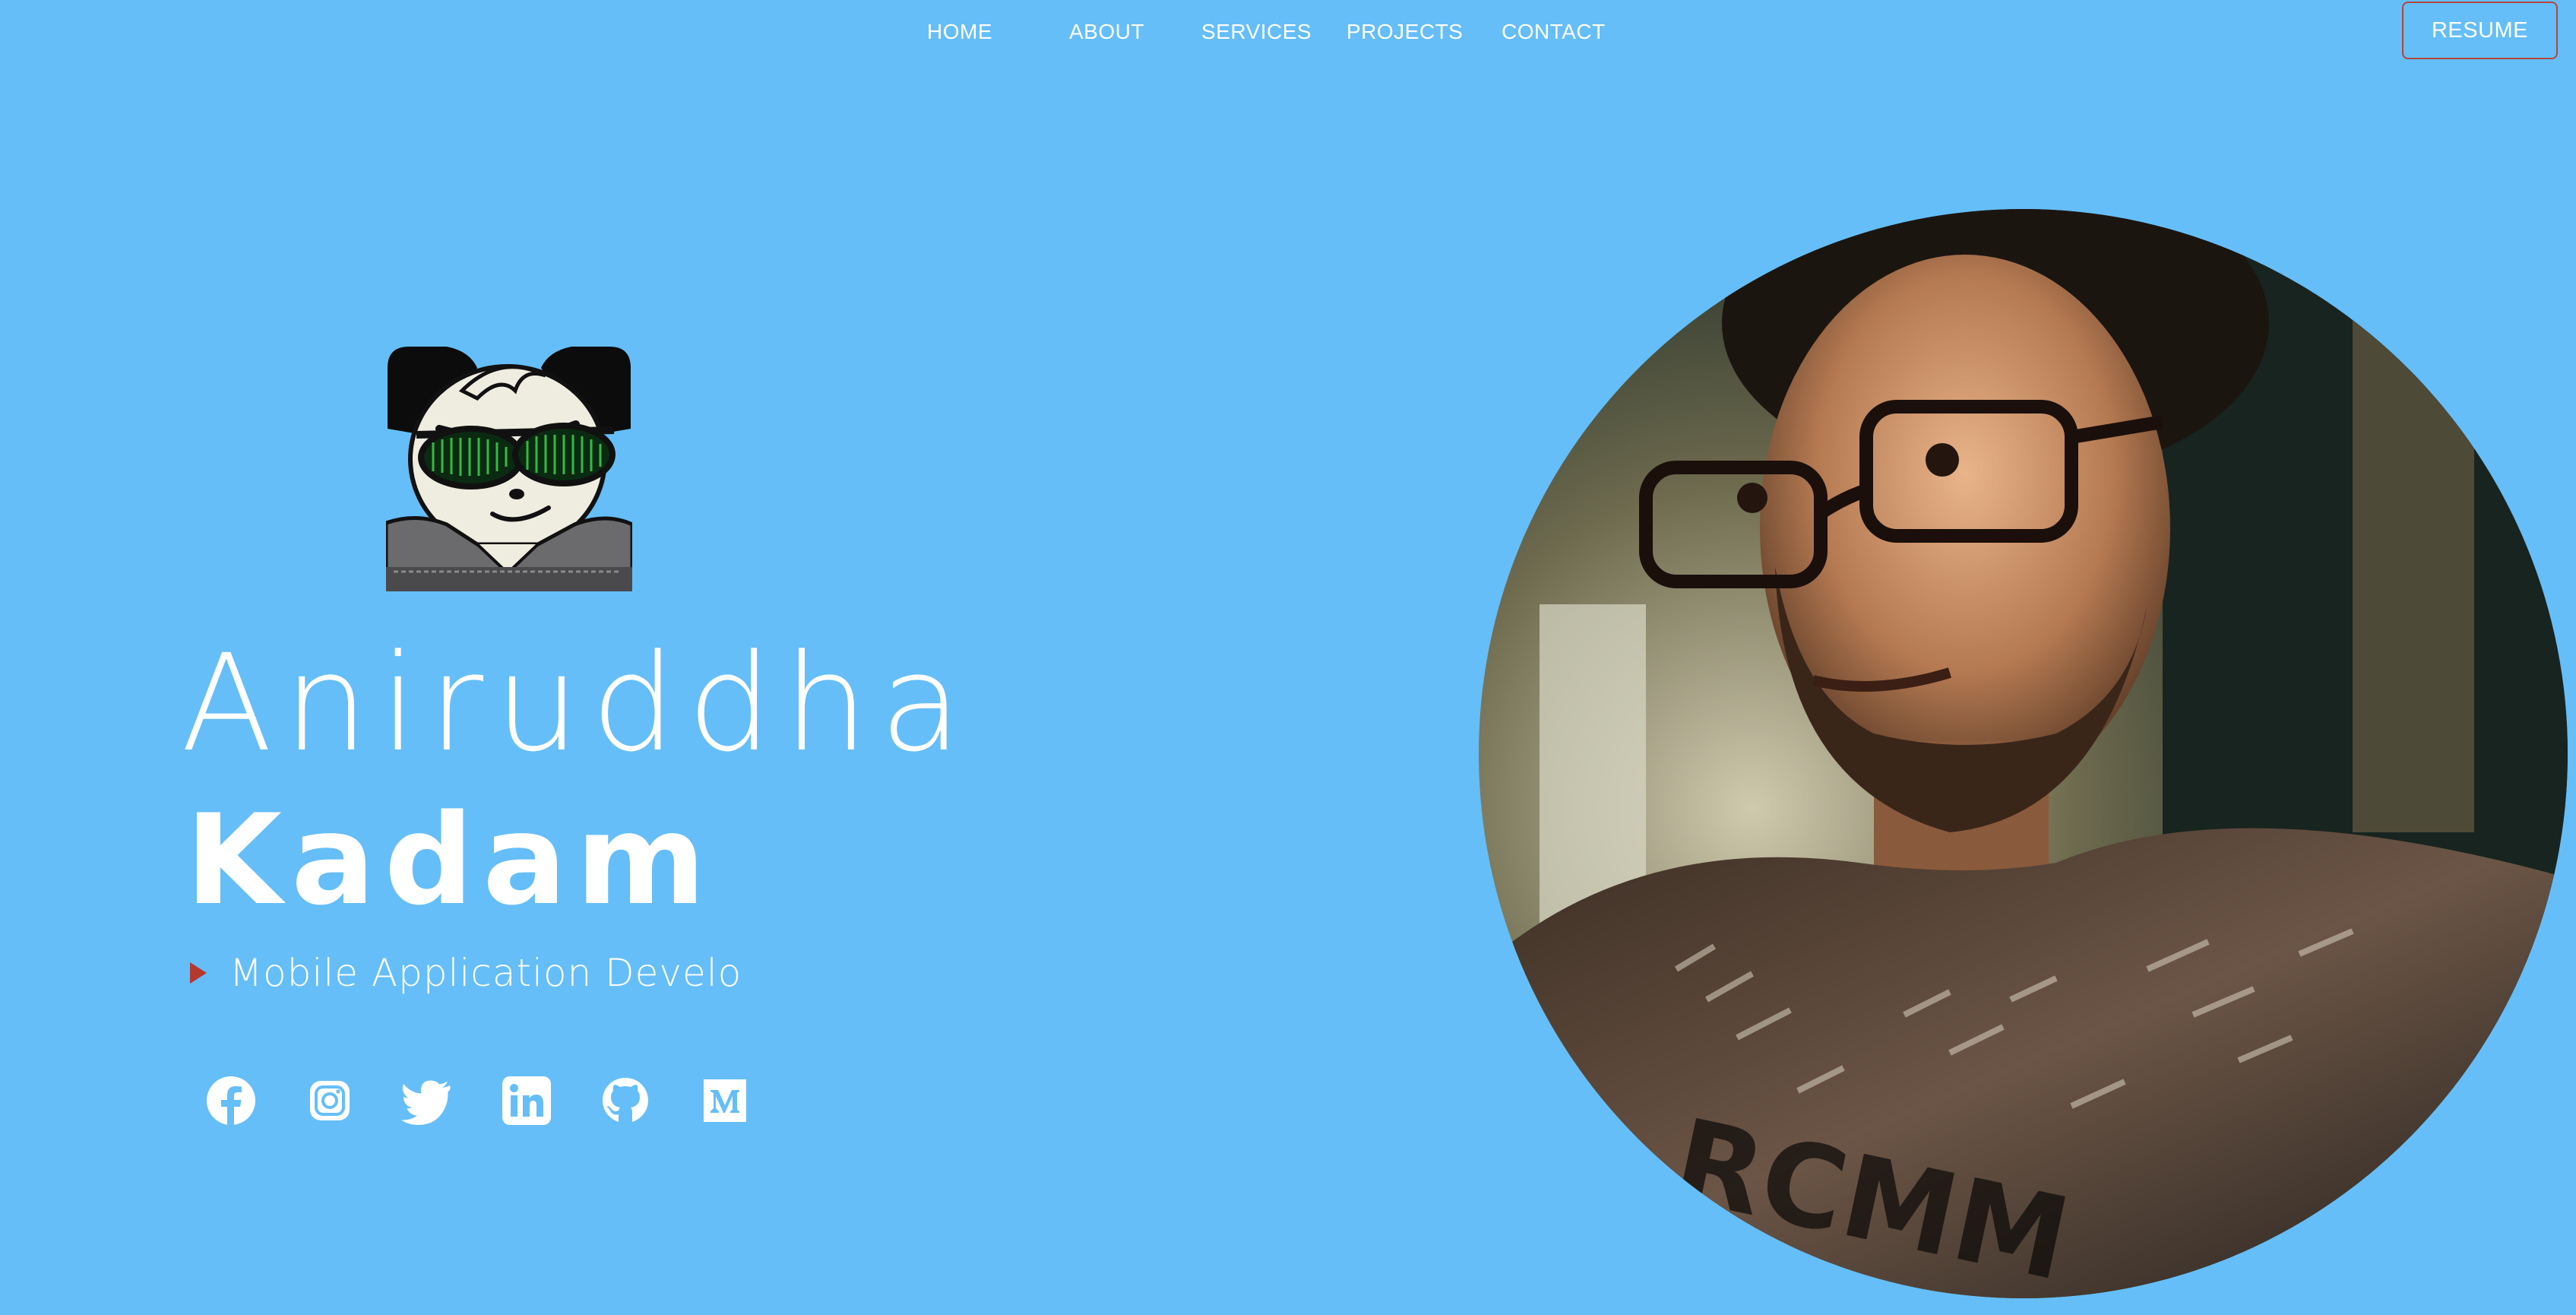 The image size is (2576, 1315). I want to click on twitter-icon, so click(427, 1100).